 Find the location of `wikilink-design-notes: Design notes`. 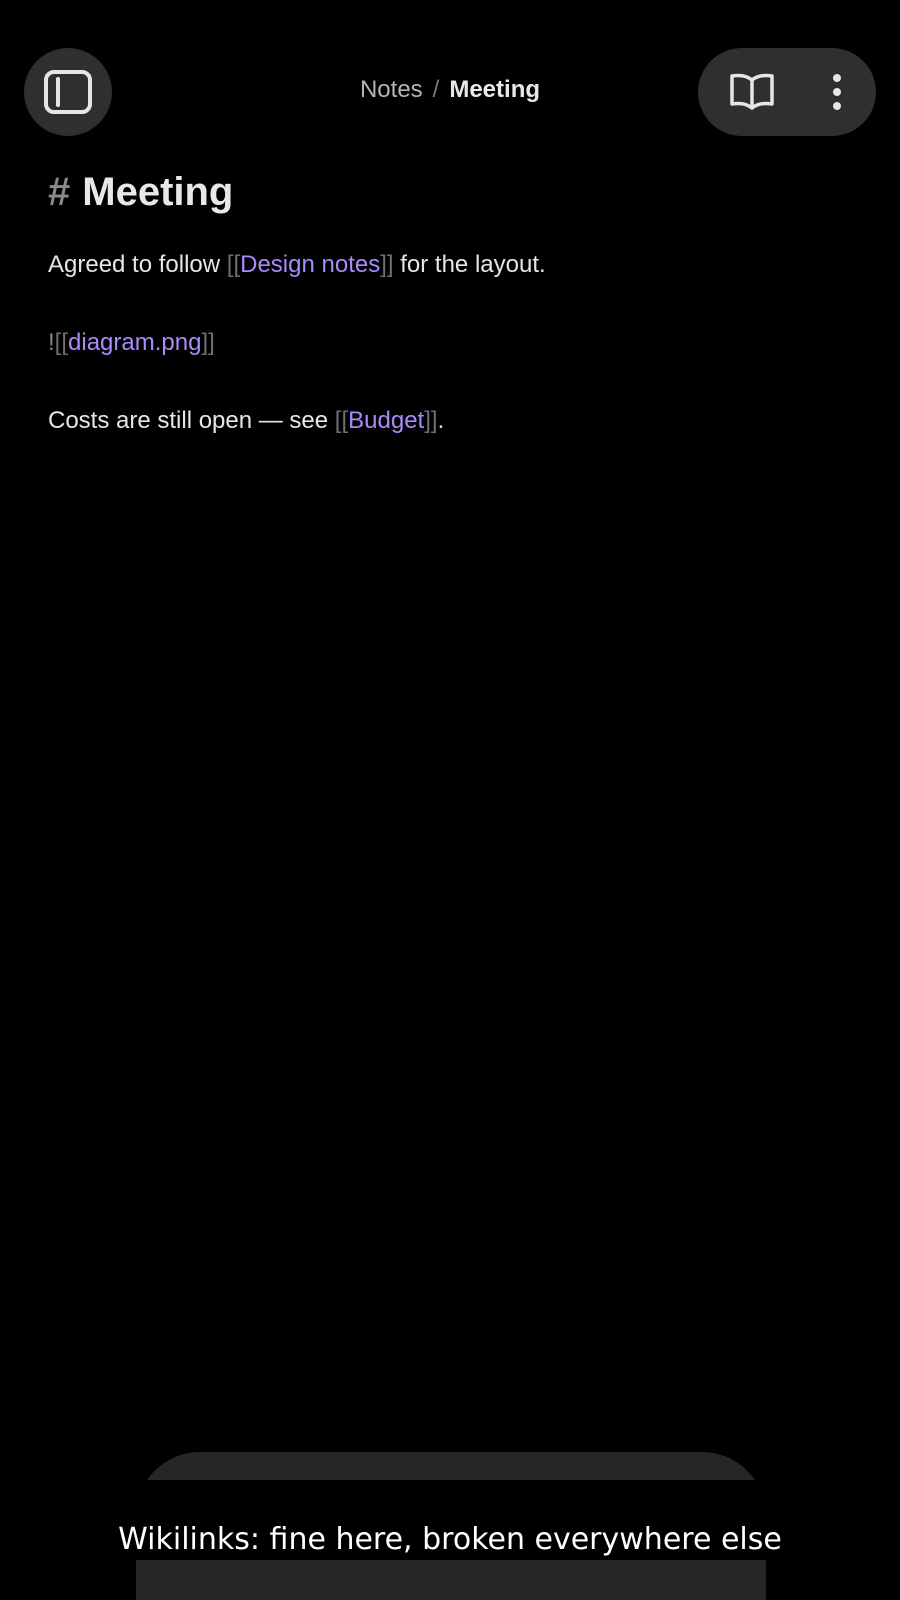

wikilink-design-notes: Design notes is located at coordinates (310, 264).